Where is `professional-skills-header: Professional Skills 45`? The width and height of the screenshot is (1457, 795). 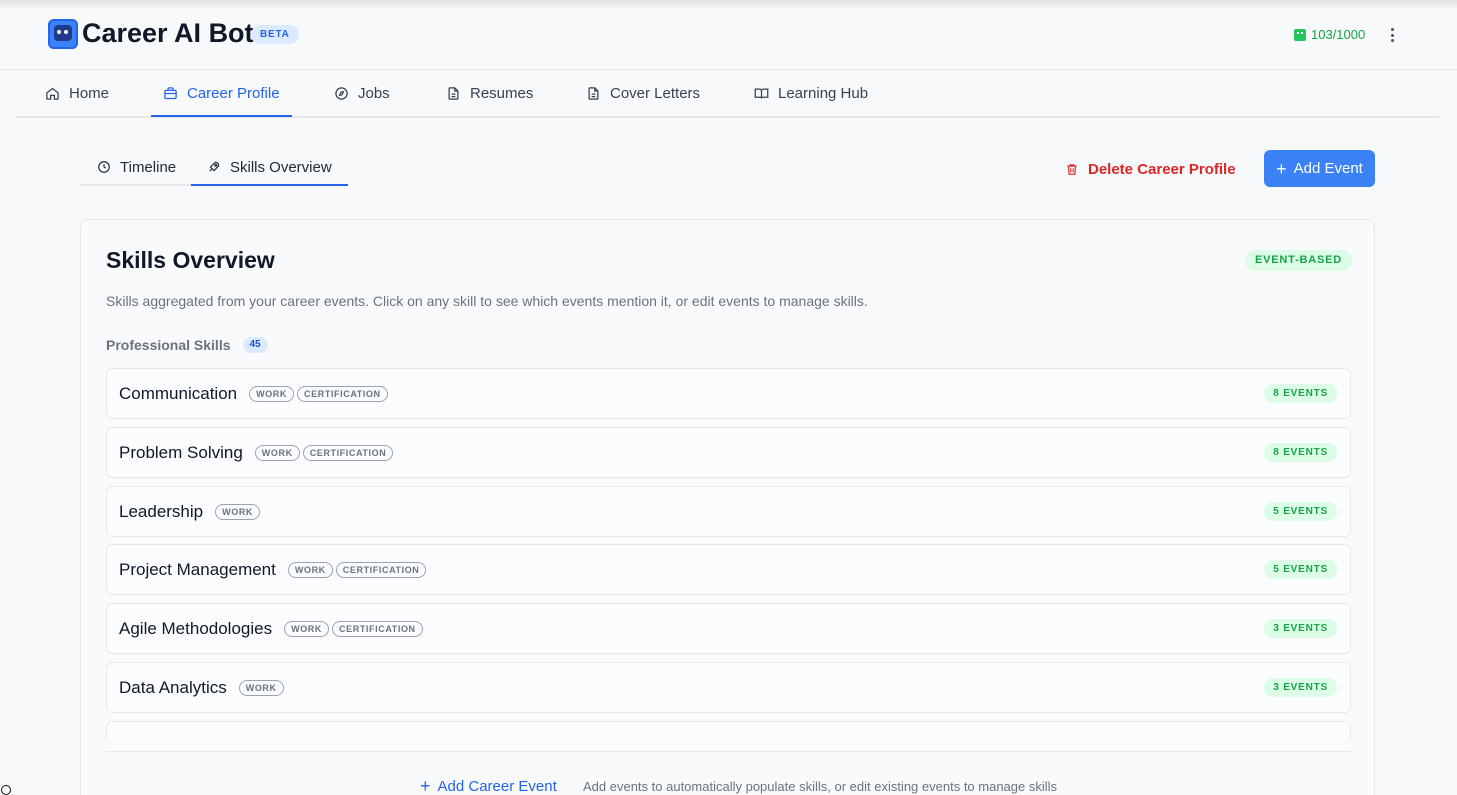 professional-skills-header: Professional Skills 45 is located at coordinates (187, 345).